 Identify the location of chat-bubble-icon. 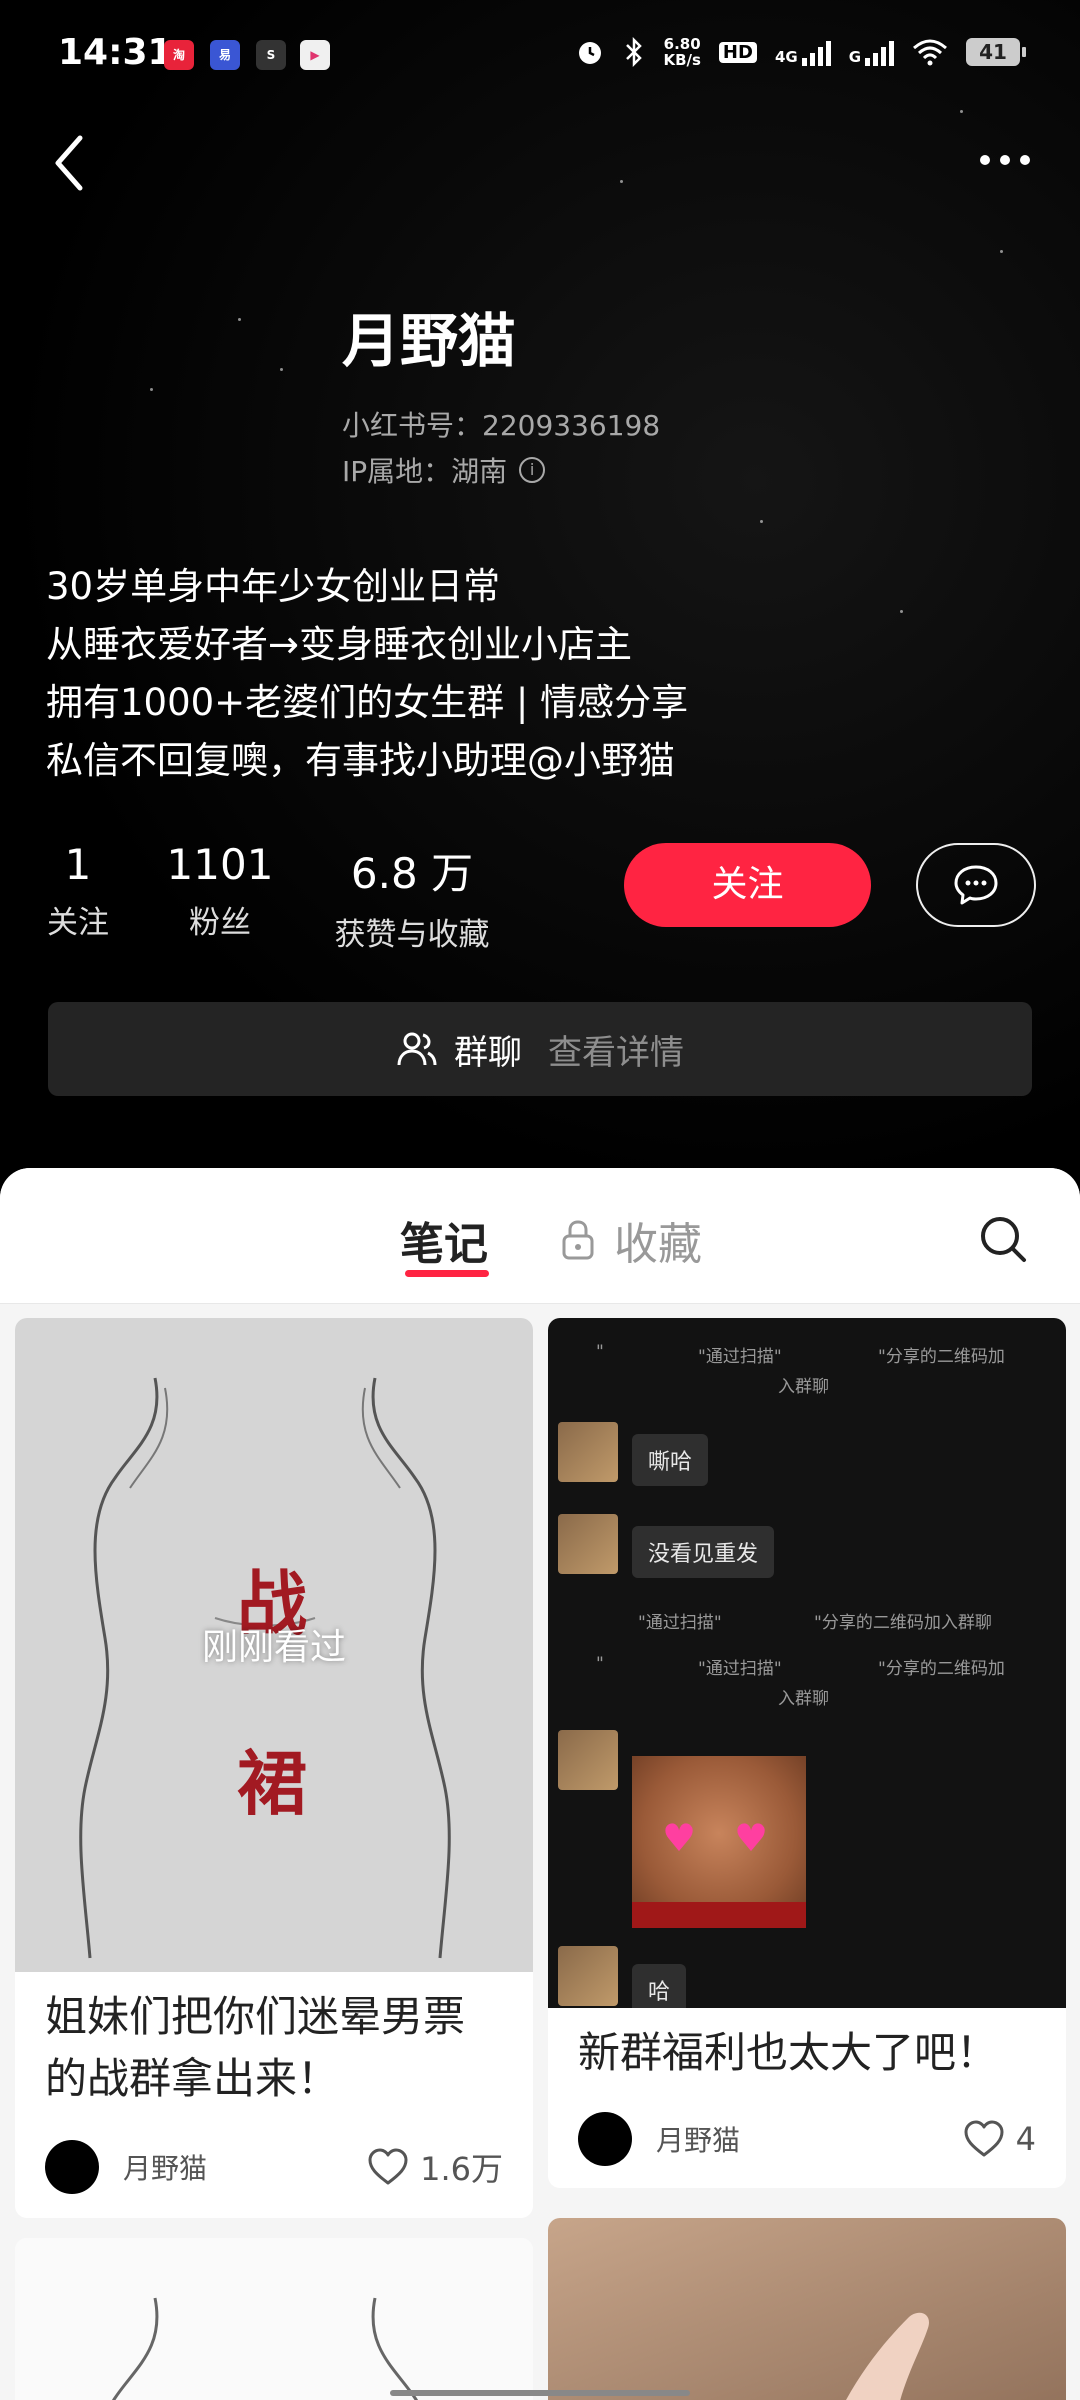
(976, 885).